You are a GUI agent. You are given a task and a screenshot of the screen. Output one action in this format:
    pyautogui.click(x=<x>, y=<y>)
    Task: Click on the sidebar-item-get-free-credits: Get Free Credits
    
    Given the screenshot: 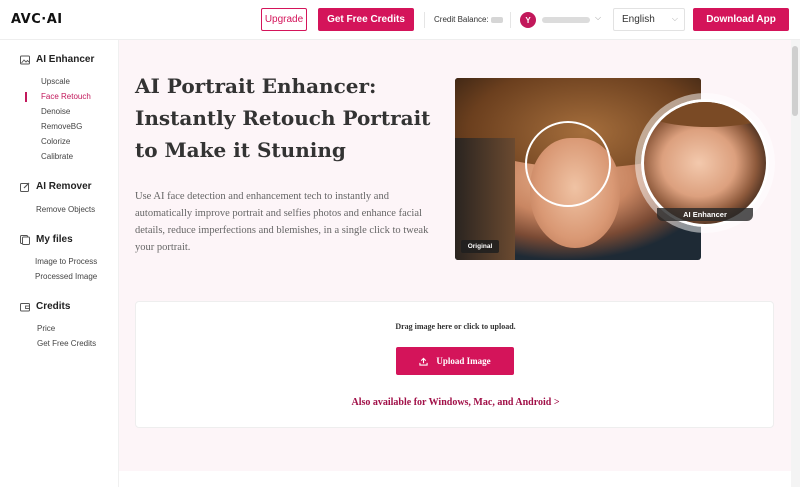 What is the action you would take?
    pyautogui.click(x=66, y=343)
    